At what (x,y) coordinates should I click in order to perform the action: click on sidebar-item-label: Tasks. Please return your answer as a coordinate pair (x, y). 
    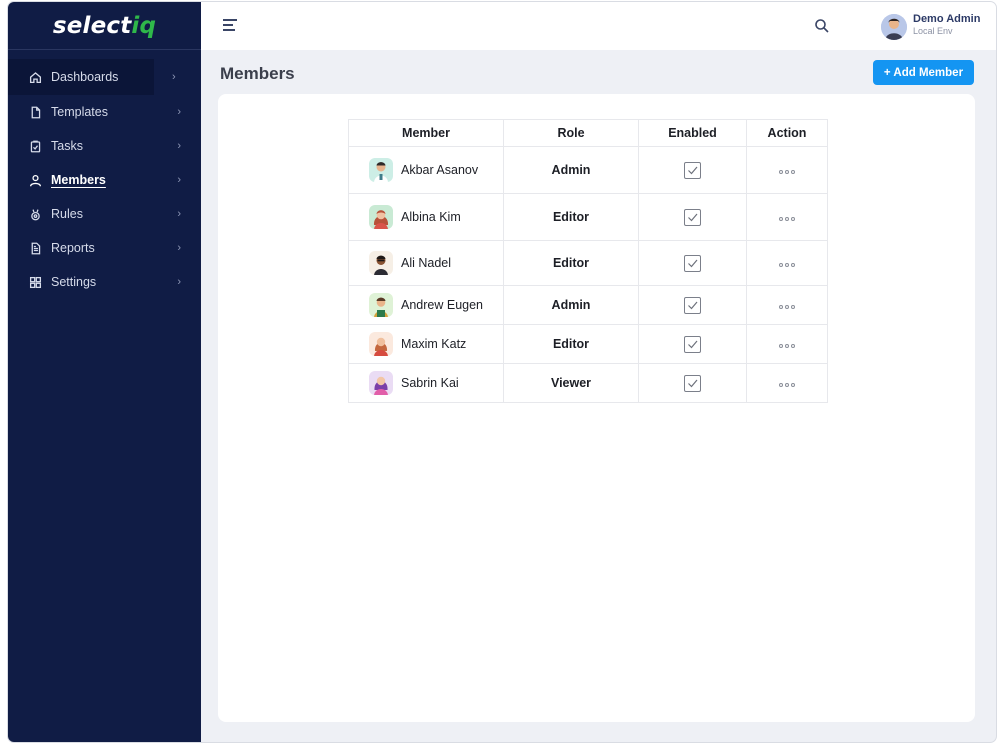
    Looking at the image, I should click on (67, 146).